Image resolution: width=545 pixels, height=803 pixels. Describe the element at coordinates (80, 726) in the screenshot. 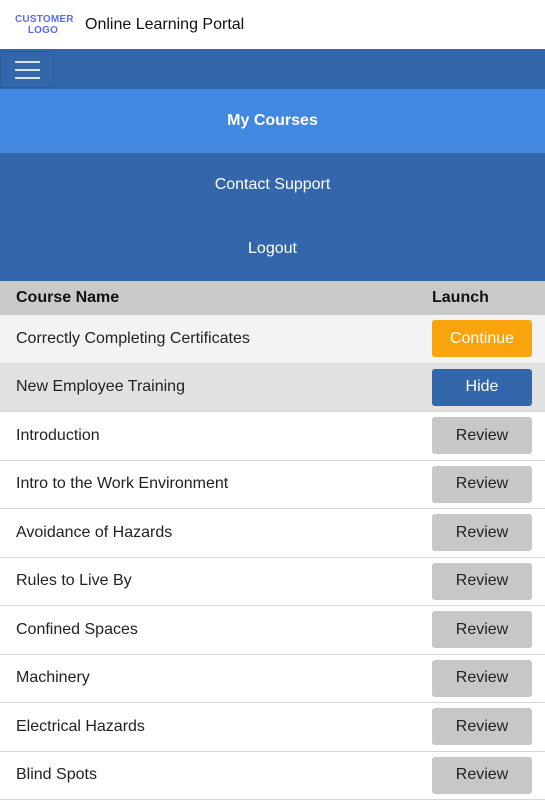

I see `course-name: Electrical Hazards` at that location.